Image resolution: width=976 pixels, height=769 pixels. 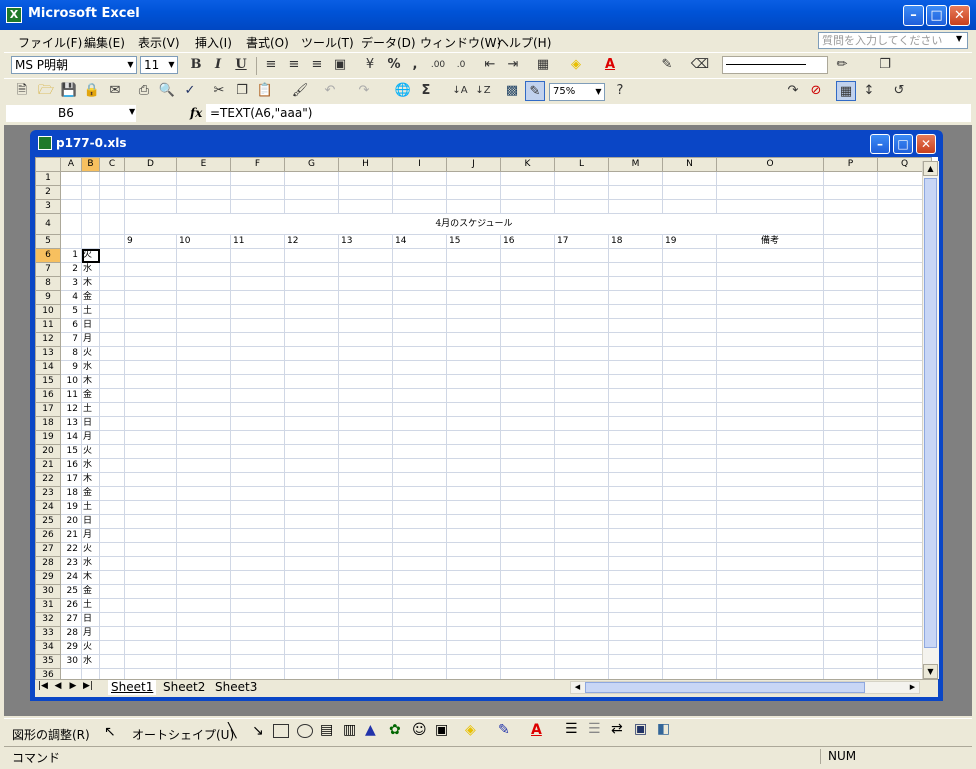 What do you see at coordinates (159, 42) in the screenshot?
I see `menu-view: 表示(V)` at bounding box center [159, 42].